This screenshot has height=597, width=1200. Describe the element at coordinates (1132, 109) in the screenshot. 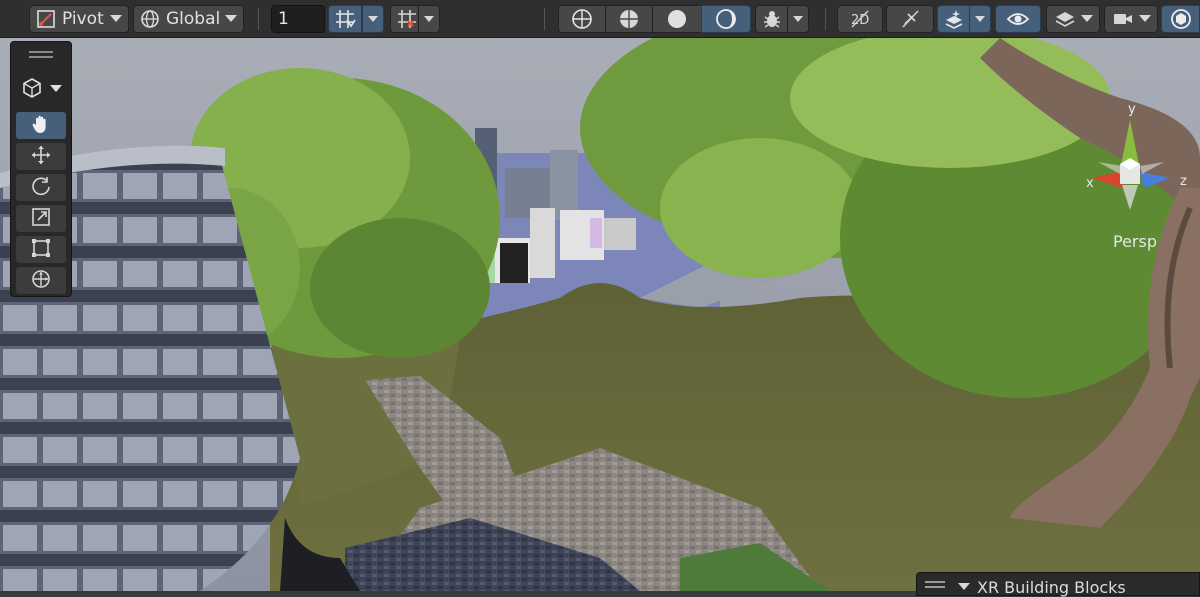

I see `gizmo-y-label: y` at that location.